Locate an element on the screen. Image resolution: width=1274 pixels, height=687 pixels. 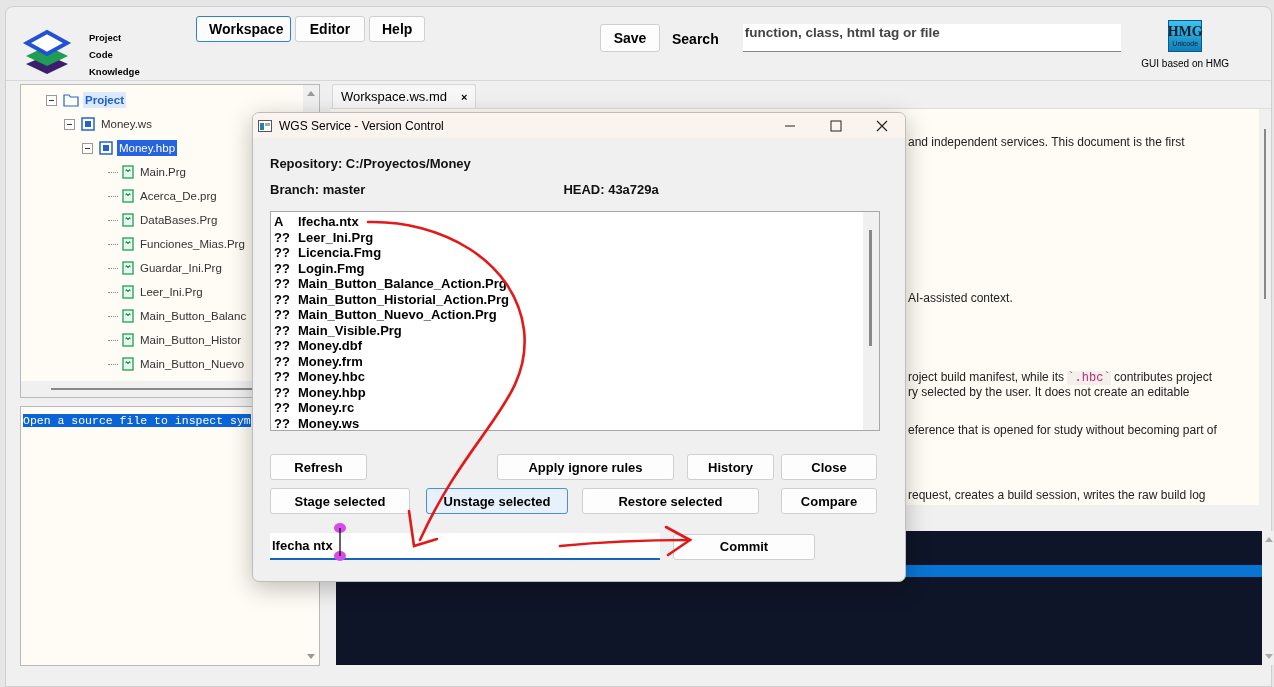
paragraph-text: ry selected by the user. It does not create an editable is located at coordinates (1049, 392).